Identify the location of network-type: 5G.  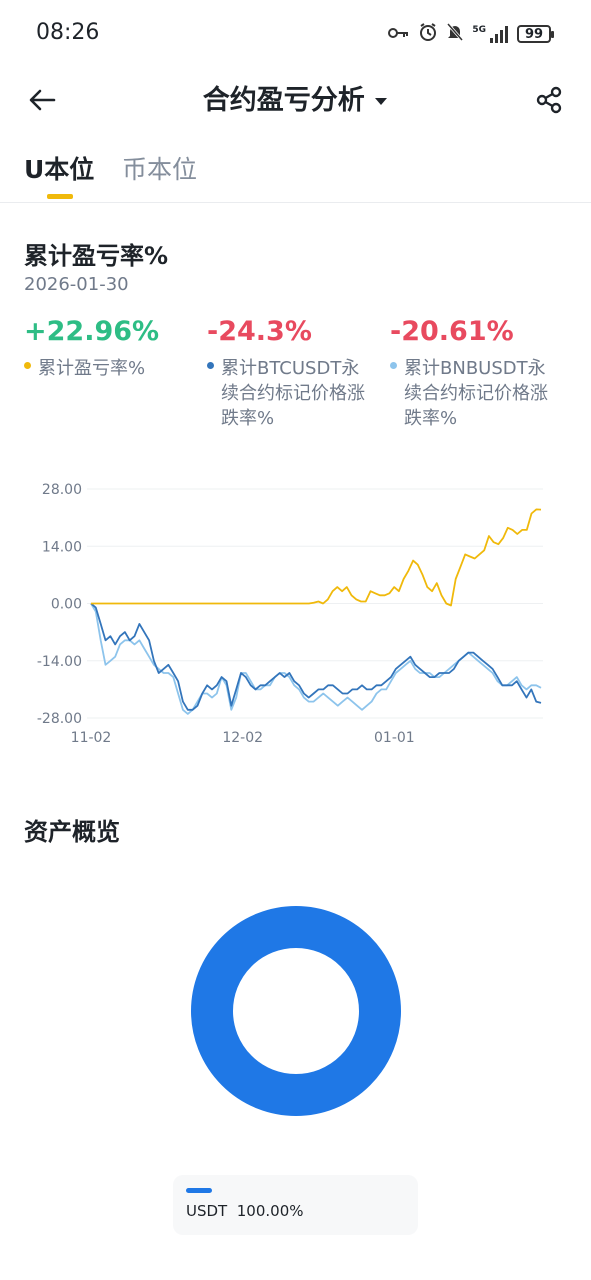
(479, 30).